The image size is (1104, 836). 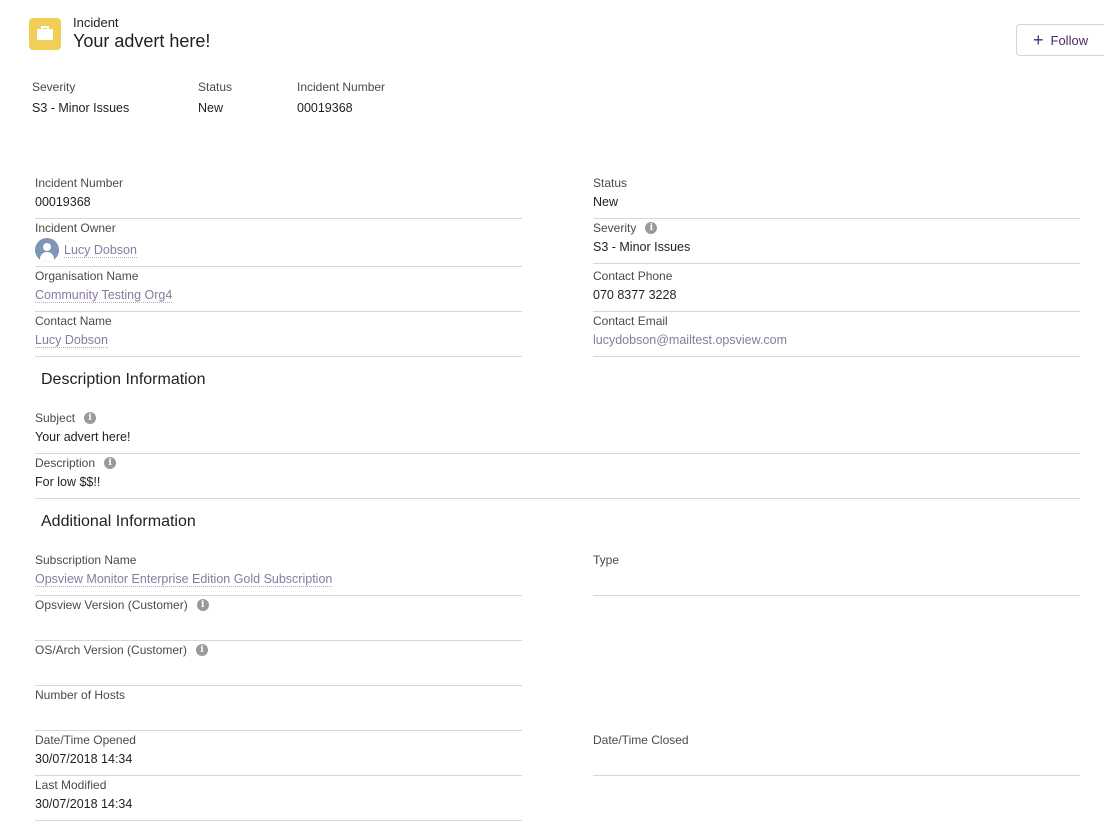 What do you see at coordinates (278, 753) in the screenshot?
I see `field-date-time-opened: Date/Time Opened 30/07/2018 14:34` at bounding box center [278, 753].